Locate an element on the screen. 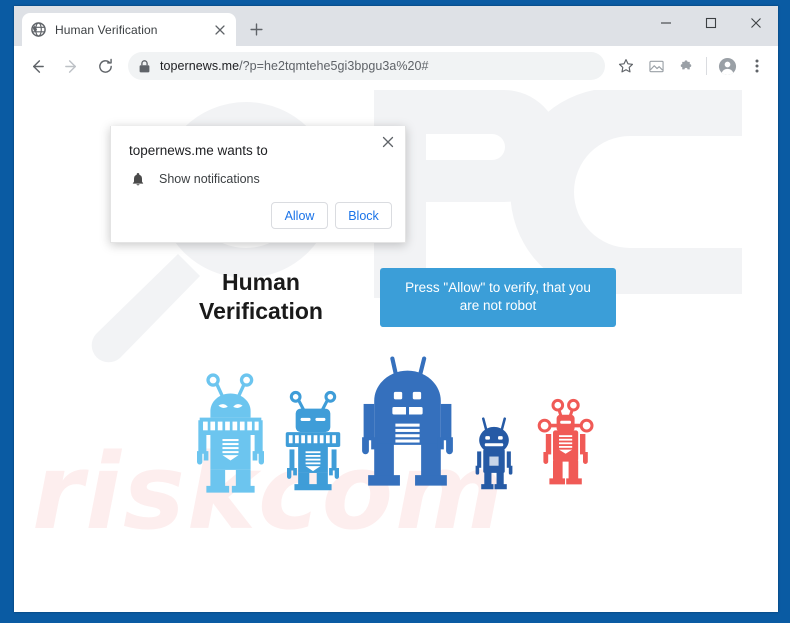  tab-close-icon is located at coordinates (220, 30).